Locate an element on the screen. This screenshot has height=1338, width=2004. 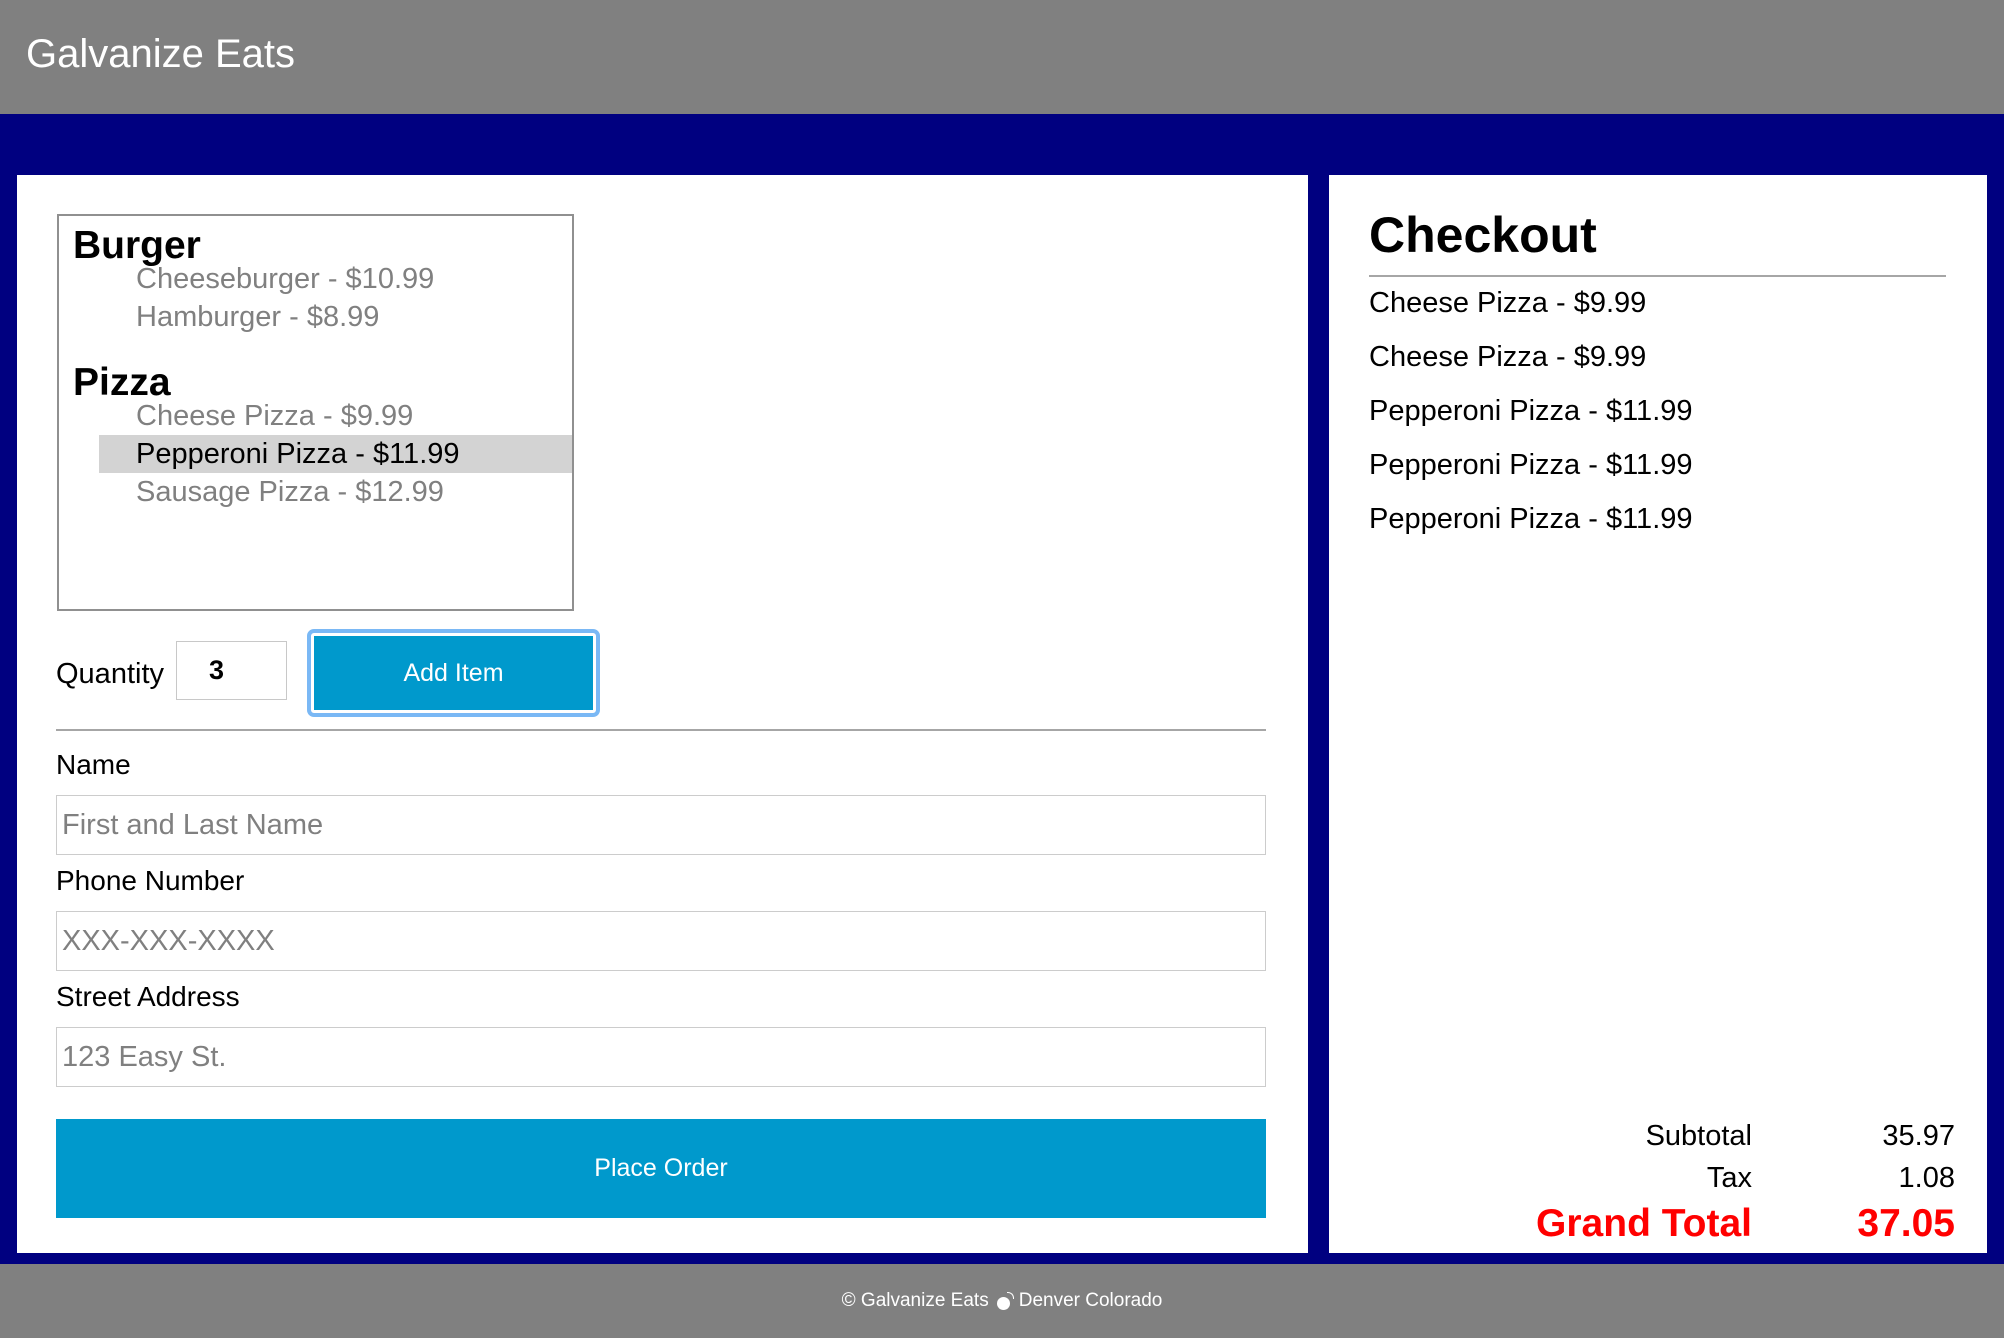
address-label: Street Address is located at coordinates (148, 996).